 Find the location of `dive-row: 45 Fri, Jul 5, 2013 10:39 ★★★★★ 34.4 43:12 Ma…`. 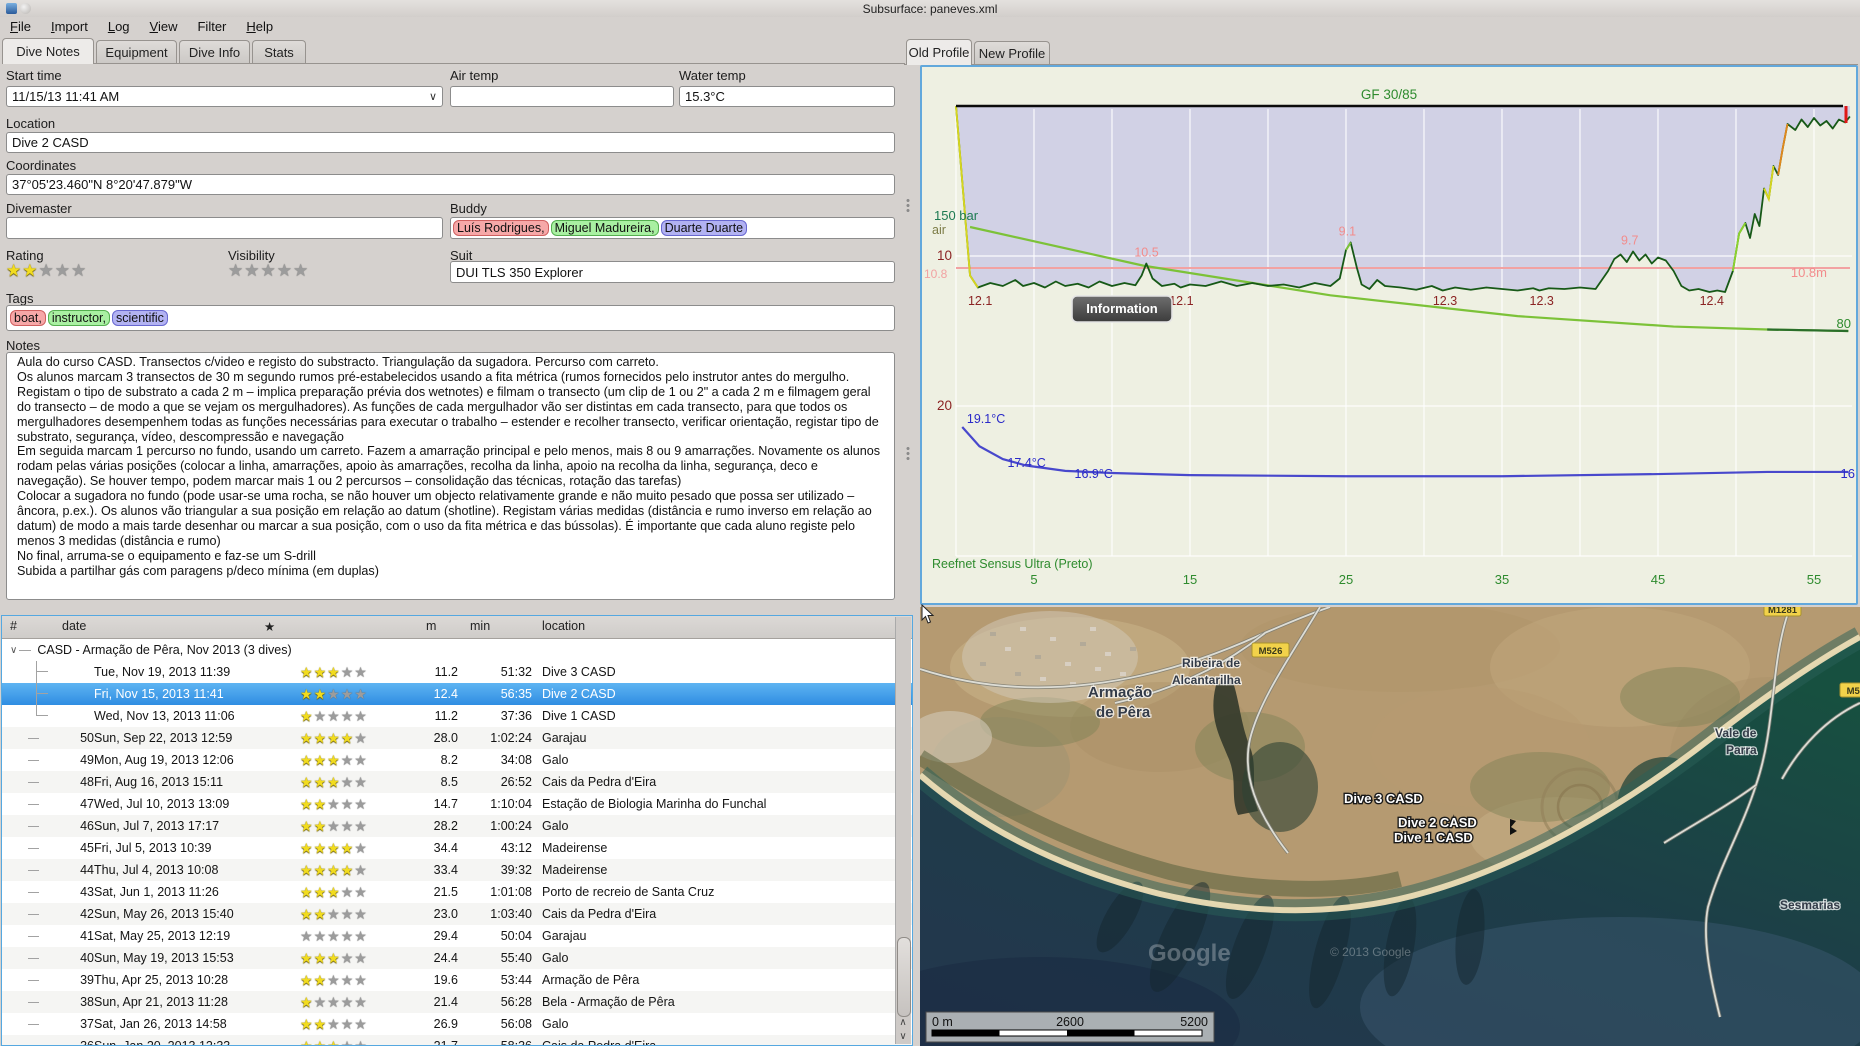

dive-row: 45 Fri, Jul 5, 2013 10:39 ★★★★★ 34.4 43:12 Ma… is located at coordinates (457, 848).